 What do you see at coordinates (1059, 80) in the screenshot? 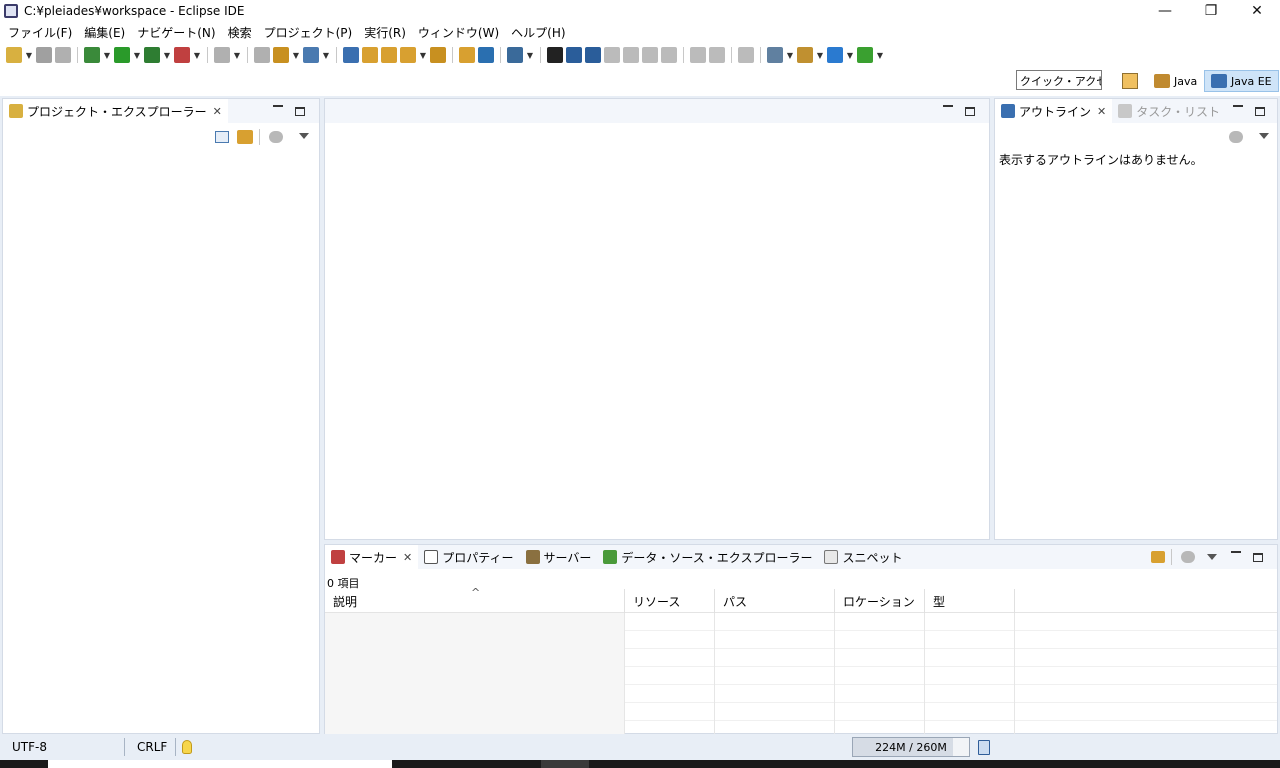
I see `quick-access-input: クイック・アクセス` at bounding box center [1059, 80].